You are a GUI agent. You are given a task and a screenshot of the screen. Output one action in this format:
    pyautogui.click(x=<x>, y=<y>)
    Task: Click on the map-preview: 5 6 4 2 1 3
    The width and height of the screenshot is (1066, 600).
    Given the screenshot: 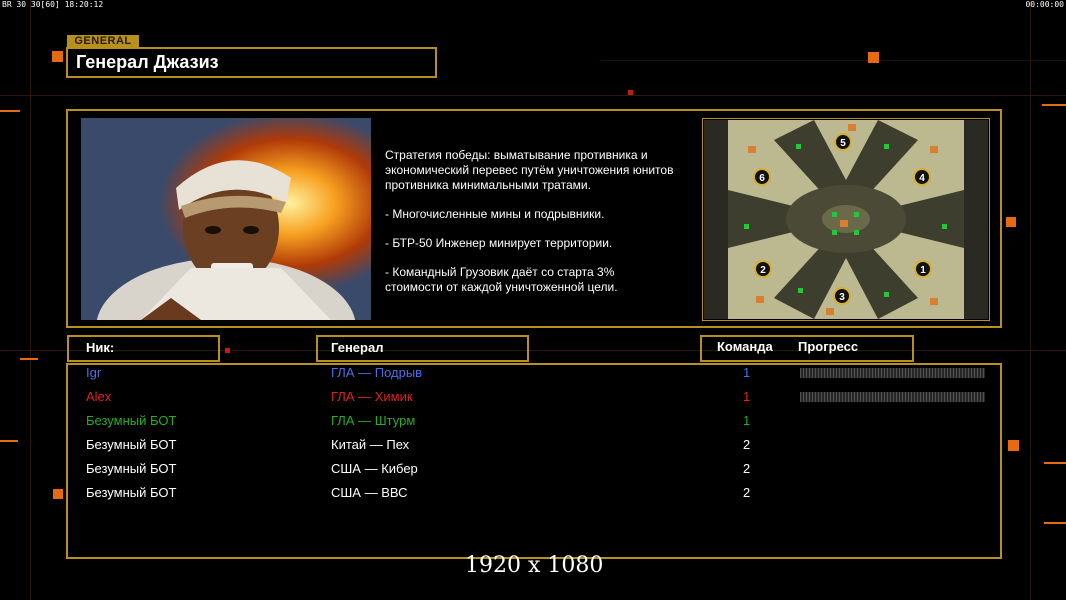 What is the action you would take?
    pyautogui.click(x=846, y=219)
    